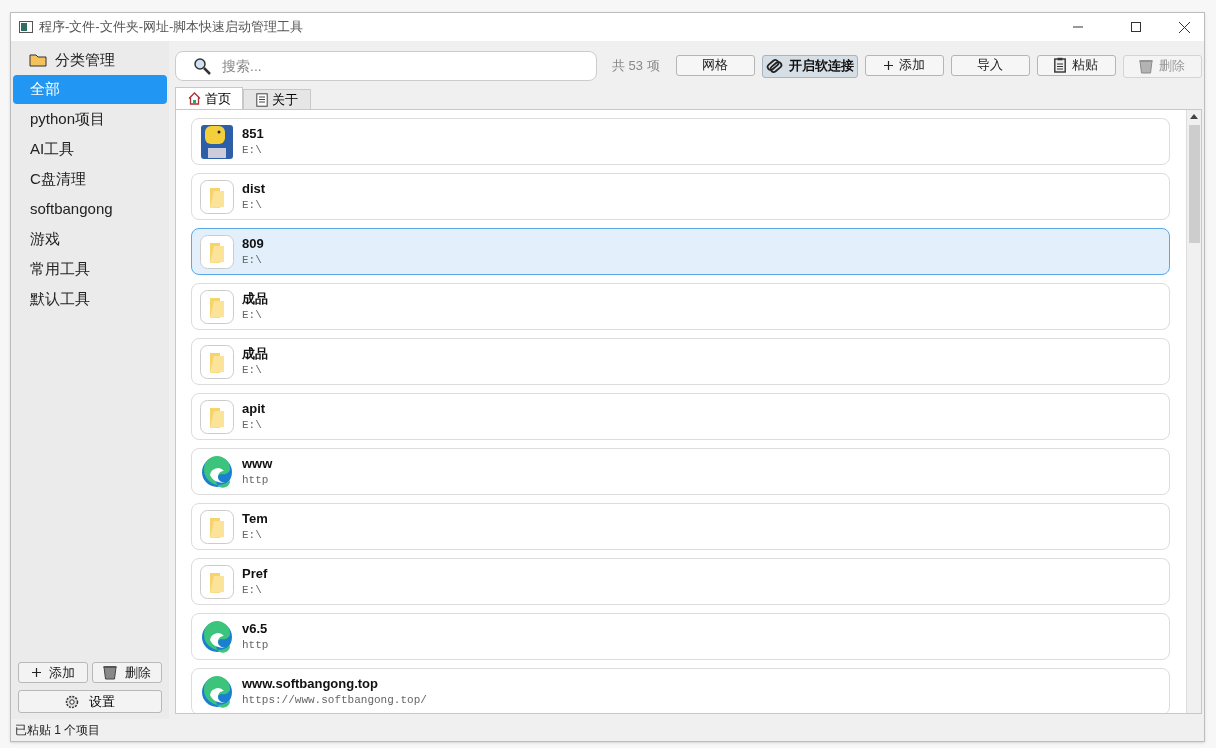 The image size is (1216, 748). Describe the element at coordinates (257, 463) in the screenshot. I see `item-name: www` at that location.